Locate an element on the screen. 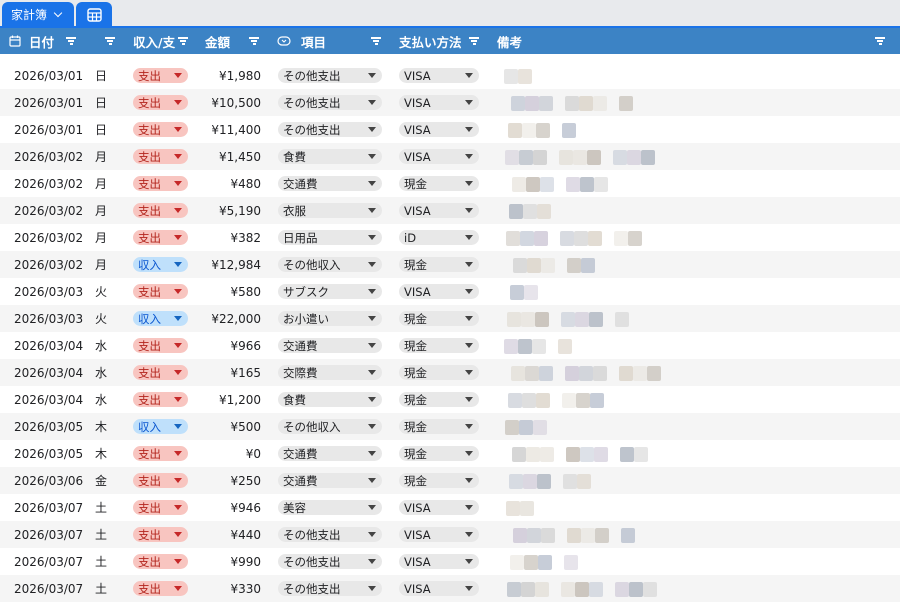 This screenshot has height=604, width=900. cell-category: 衣服 is located at coordinates (330, 210).